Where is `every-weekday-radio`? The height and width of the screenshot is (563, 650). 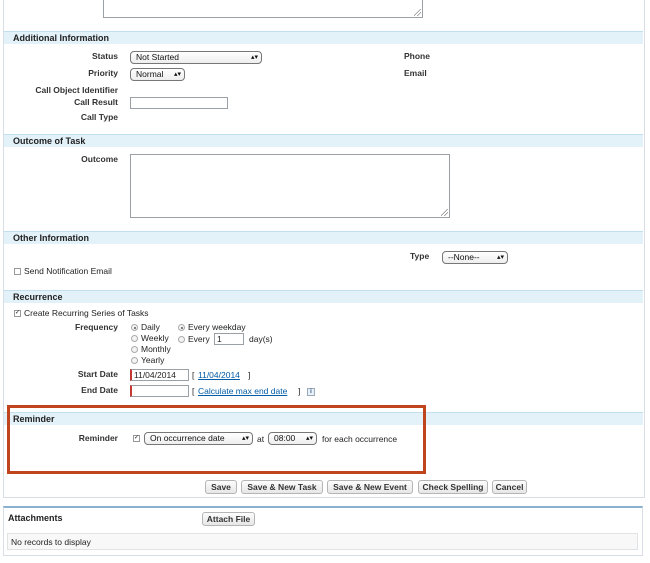
every-weekday-radio is located at coordinates (181, 327).